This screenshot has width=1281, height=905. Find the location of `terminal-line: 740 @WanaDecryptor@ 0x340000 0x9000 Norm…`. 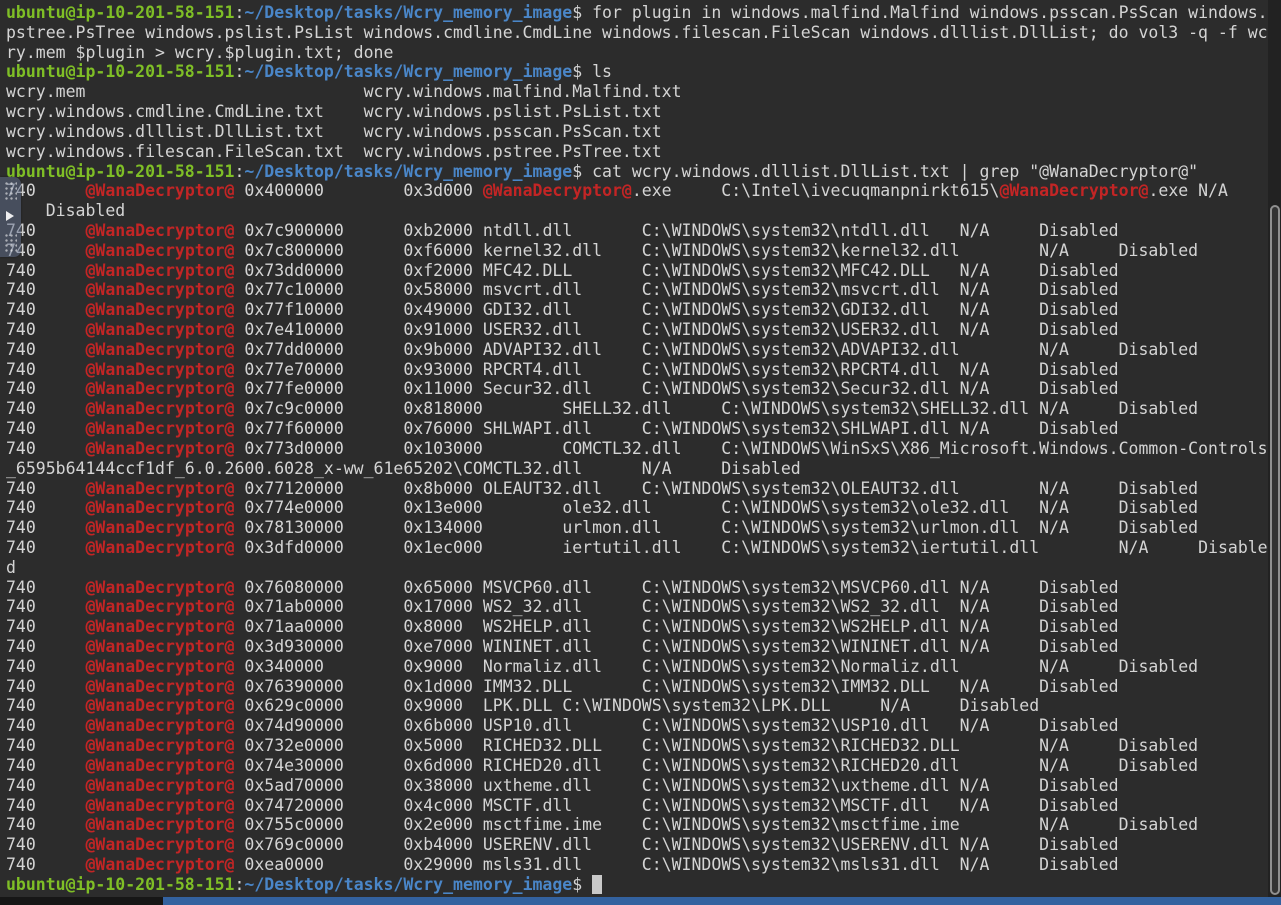

terminal-line: 740 @WanaDecryptor@ 0x340000 0x9000 Norm… is located at coordinates (637, 667).